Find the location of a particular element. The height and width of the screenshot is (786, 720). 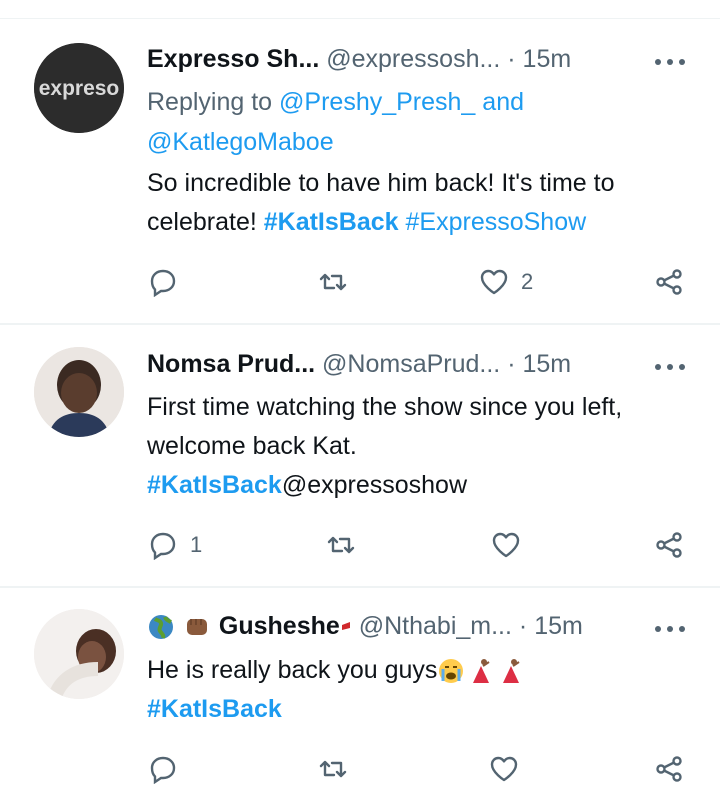

mention-link: @KatlegoMaboe is located at coordinates (240, 142).